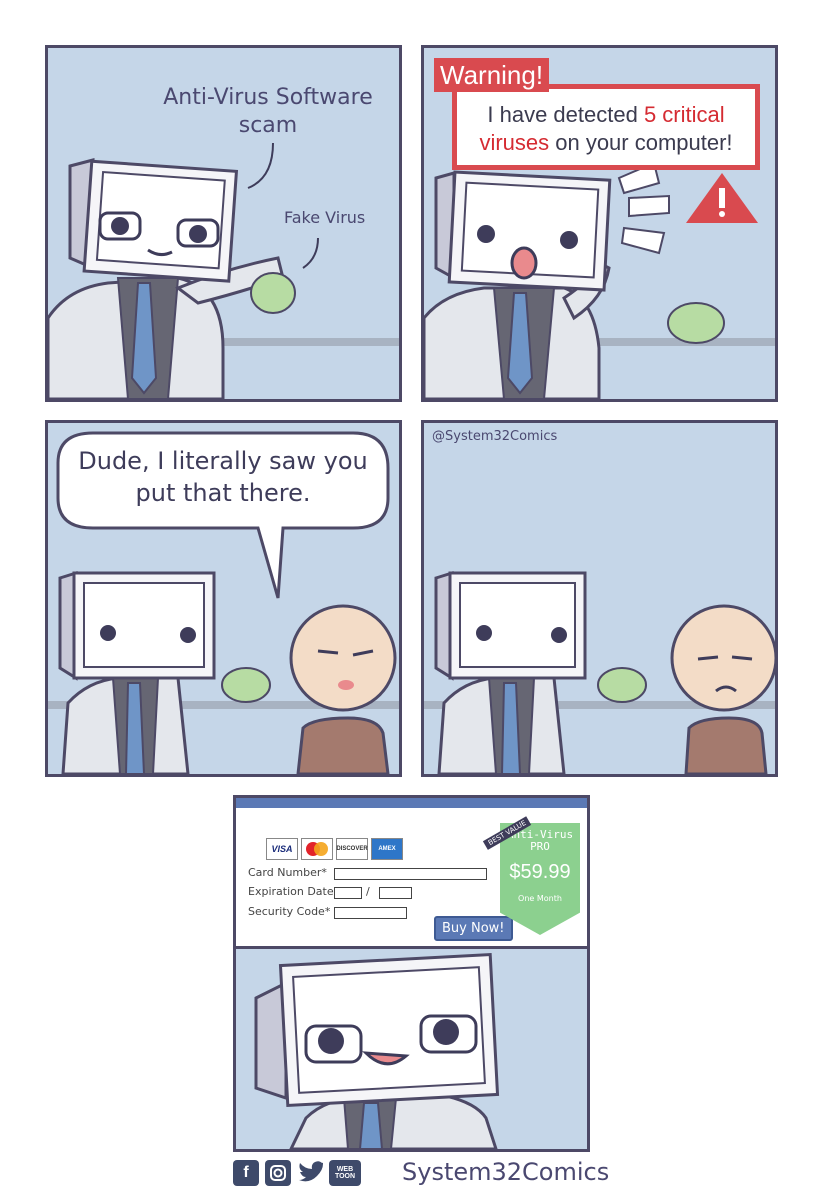 The image size is (823, 1200). What do you see at coordinates (495, 436) in the screenshot?
I see `credit-handle: @System32Comics` at bounding box center [495, 436].